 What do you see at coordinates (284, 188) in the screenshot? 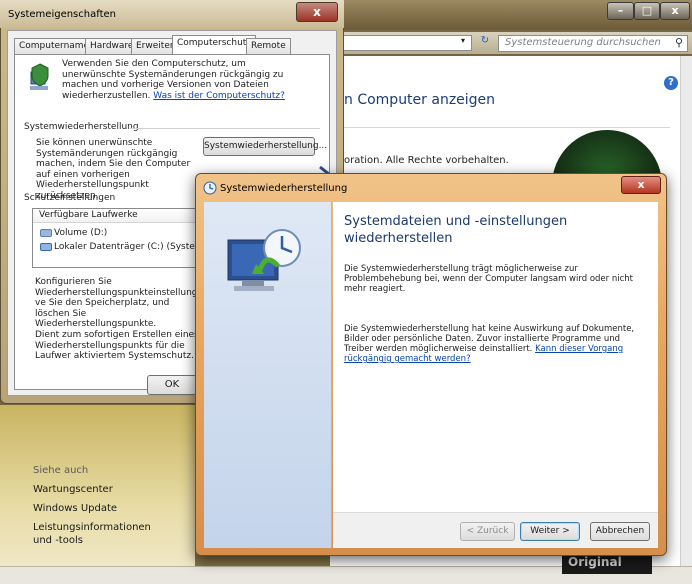
I see `wizard-title: Systemwiederherstellung` at bounding box center [284, 188].